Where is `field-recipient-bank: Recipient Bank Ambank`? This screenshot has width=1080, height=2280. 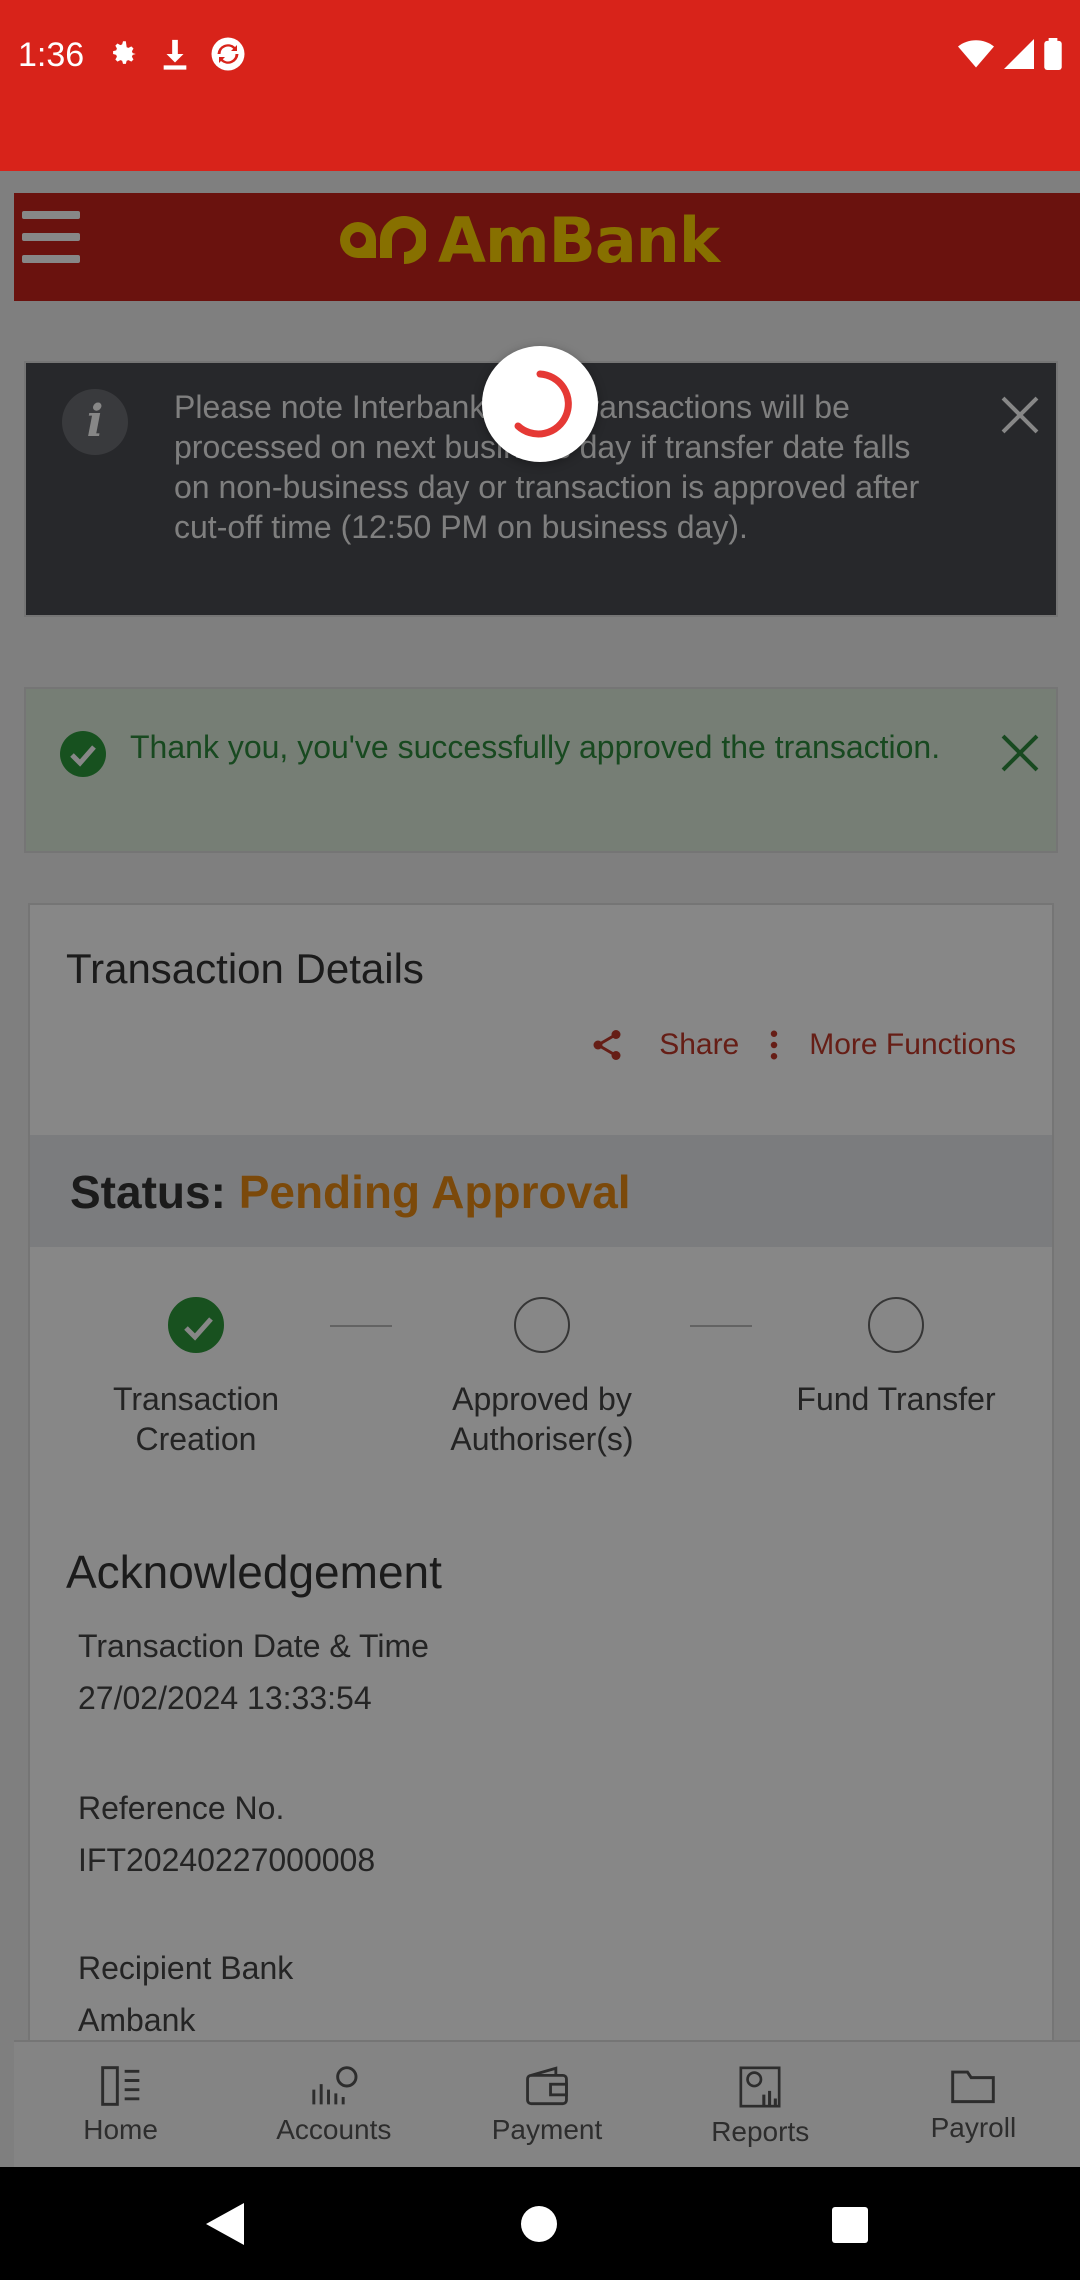
field-recipient-bank: Recipient Bank Ambank is located at coordinates (186, 1994).